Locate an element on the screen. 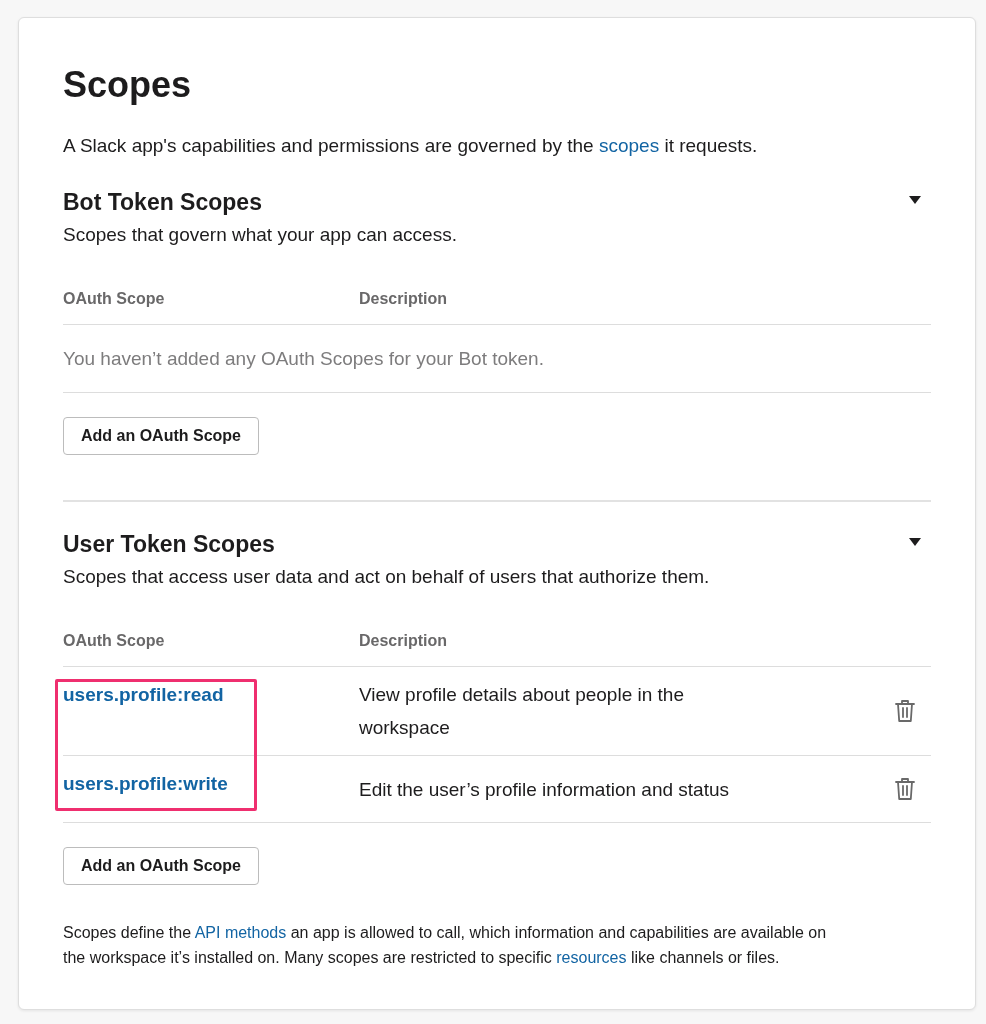 The image size is (986, 1024). section-description: Scopes that access user data and act on behalf of users that authorize them. is located at coordinates (387, 577).